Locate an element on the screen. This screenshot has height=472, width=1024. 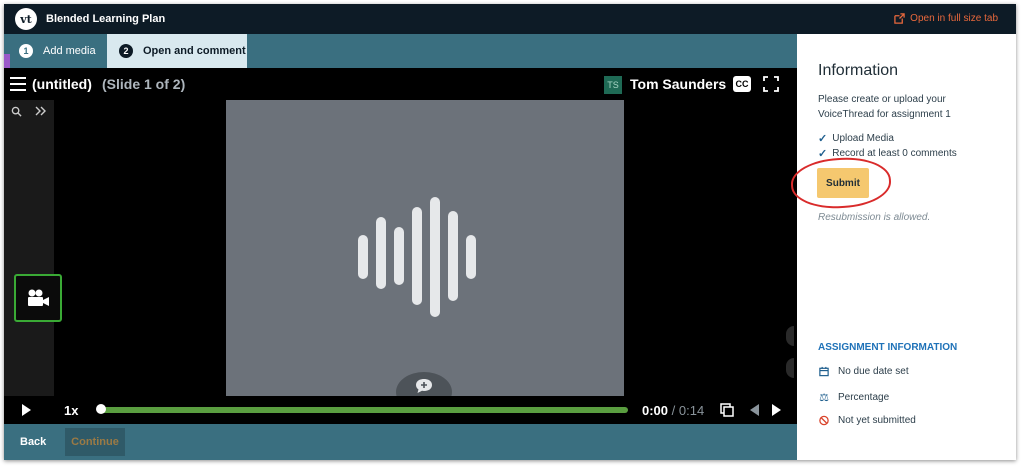
assignment-info-heading: ASSIGNMENT INFORMATION is located at coordinates (888, 347).